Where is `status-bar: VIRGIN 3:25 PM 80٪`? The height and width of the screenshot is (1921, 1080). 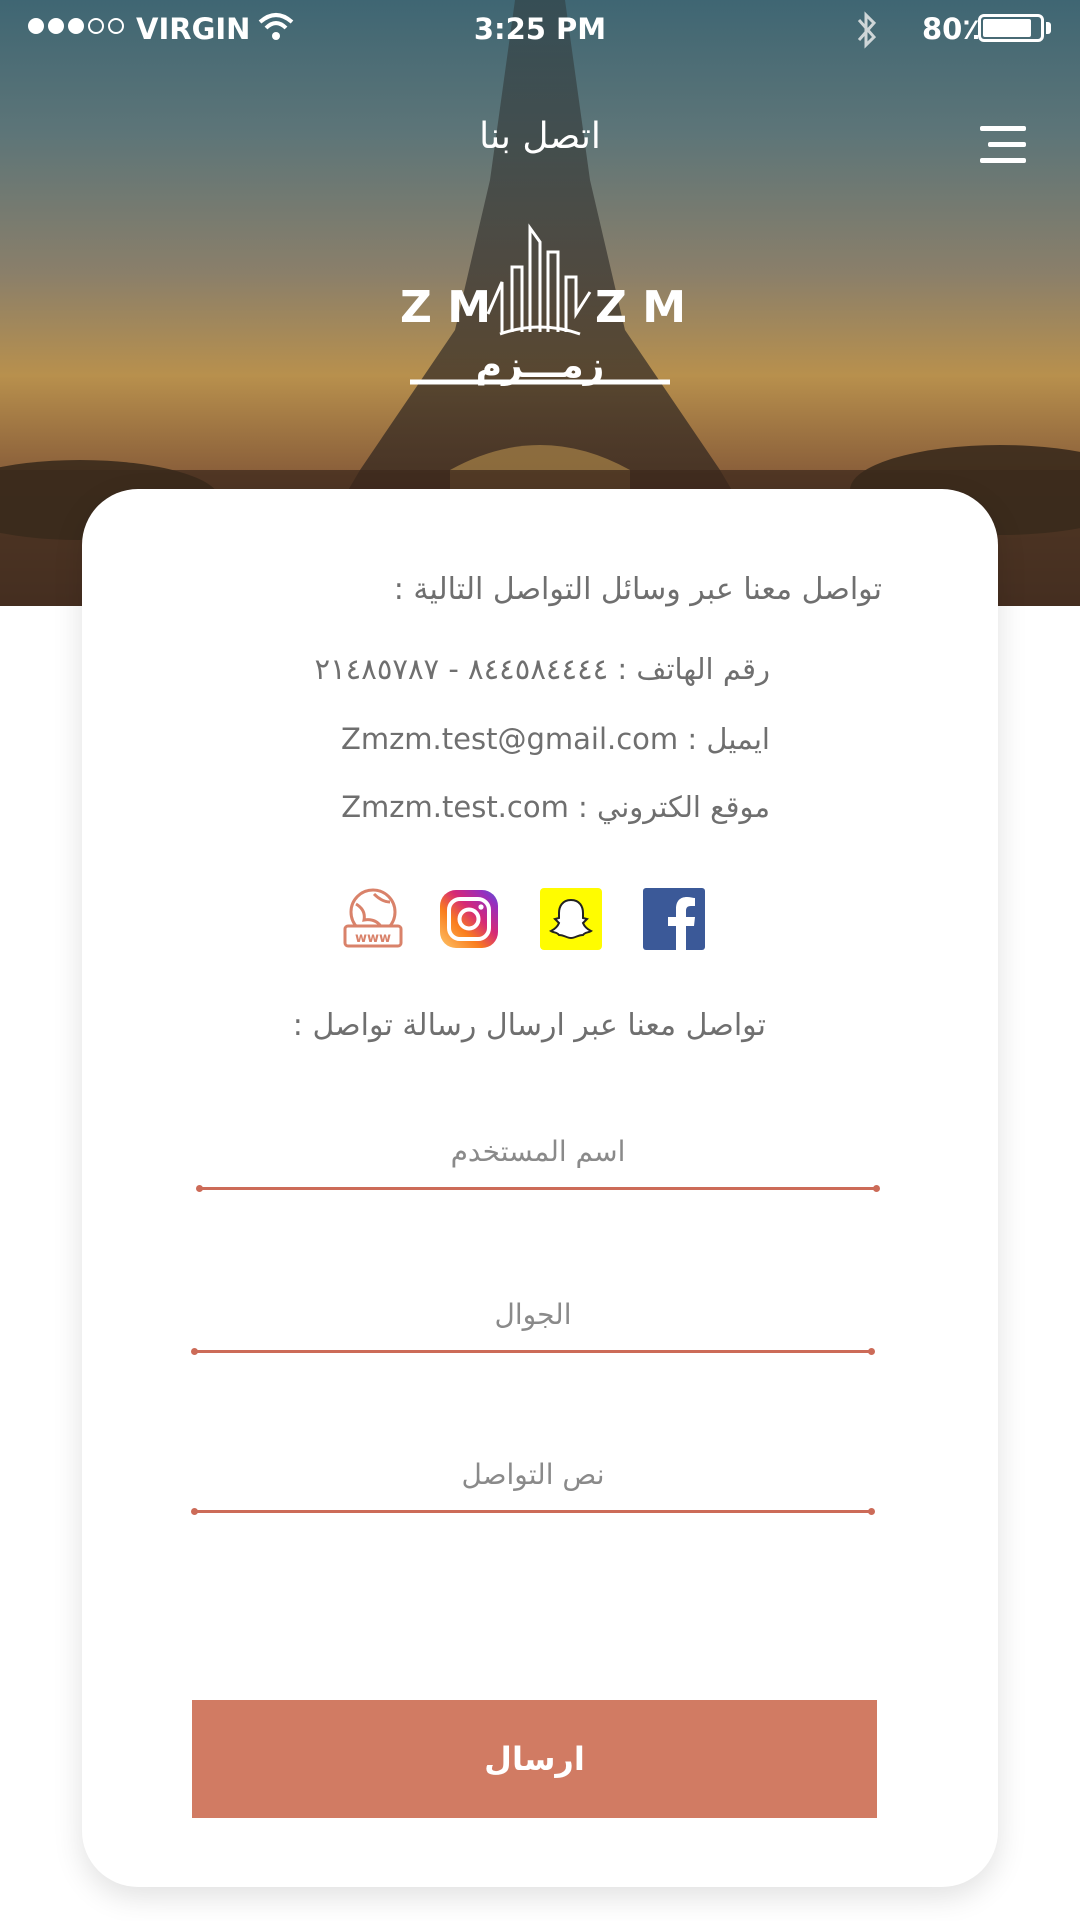
status-bar: VIRGIN 3:25 PM 80٪ is located at coordinates (540, 30).